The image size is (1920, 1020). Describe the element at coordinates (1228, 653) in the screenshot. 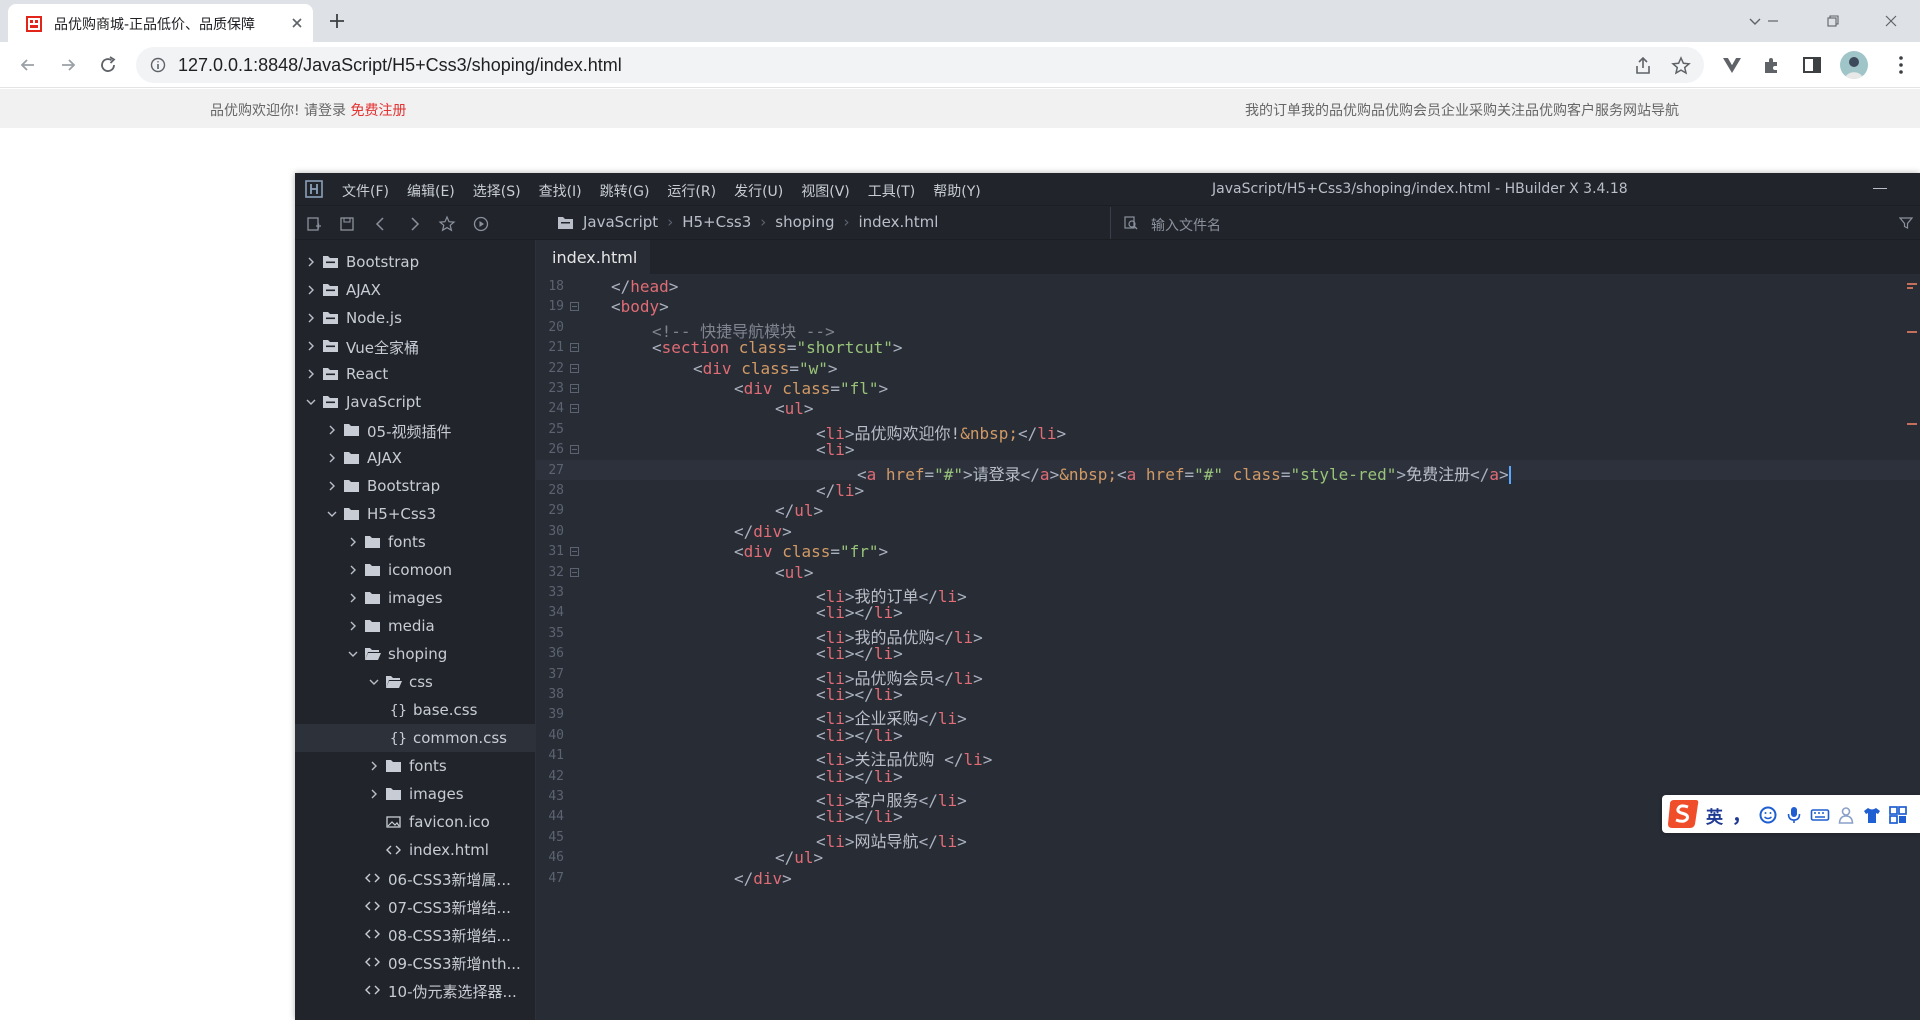

I see `code-line: 36 <li></li>` at that location.